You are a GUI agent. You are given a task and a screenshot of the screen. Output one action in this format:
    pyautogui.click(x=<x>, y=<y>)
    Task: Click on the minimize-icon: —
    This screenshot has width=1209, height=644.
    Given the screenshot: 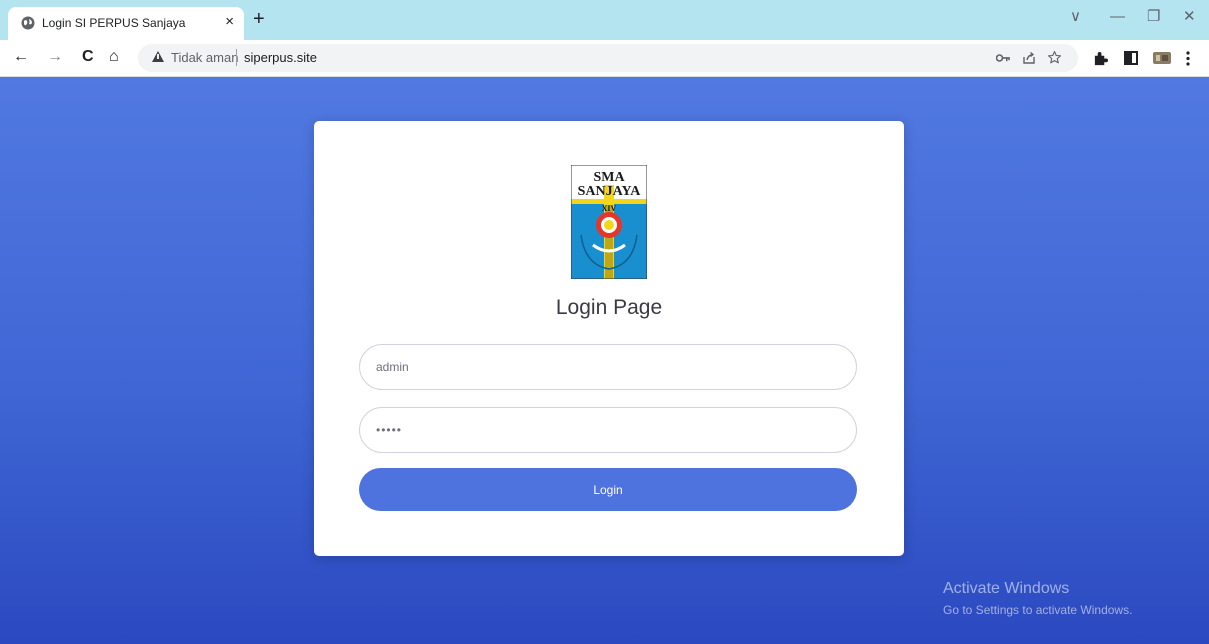 What is the action you would take?
    pyautogui.click(x=1117, y=17)
    